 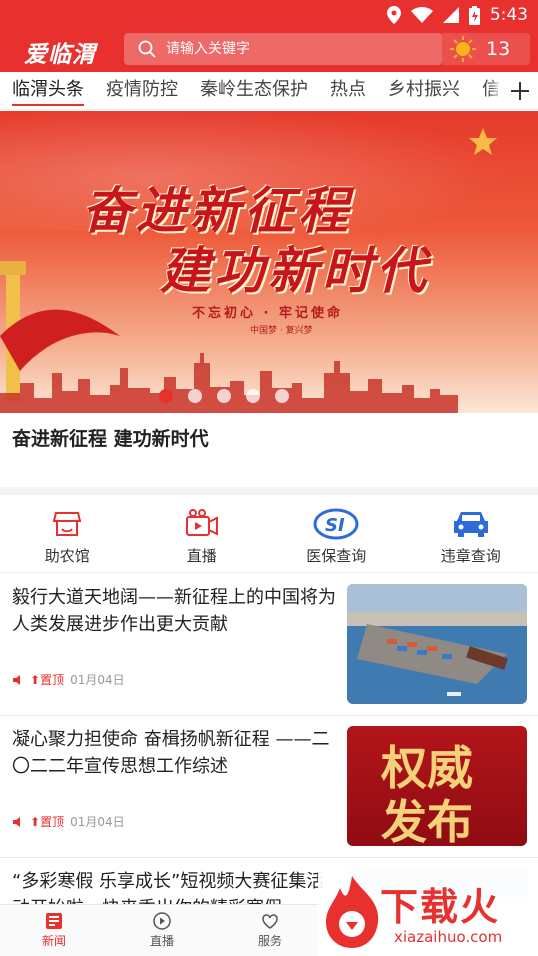 I want to click on app-logo: 爱临渭, so click(x=60, y=54).